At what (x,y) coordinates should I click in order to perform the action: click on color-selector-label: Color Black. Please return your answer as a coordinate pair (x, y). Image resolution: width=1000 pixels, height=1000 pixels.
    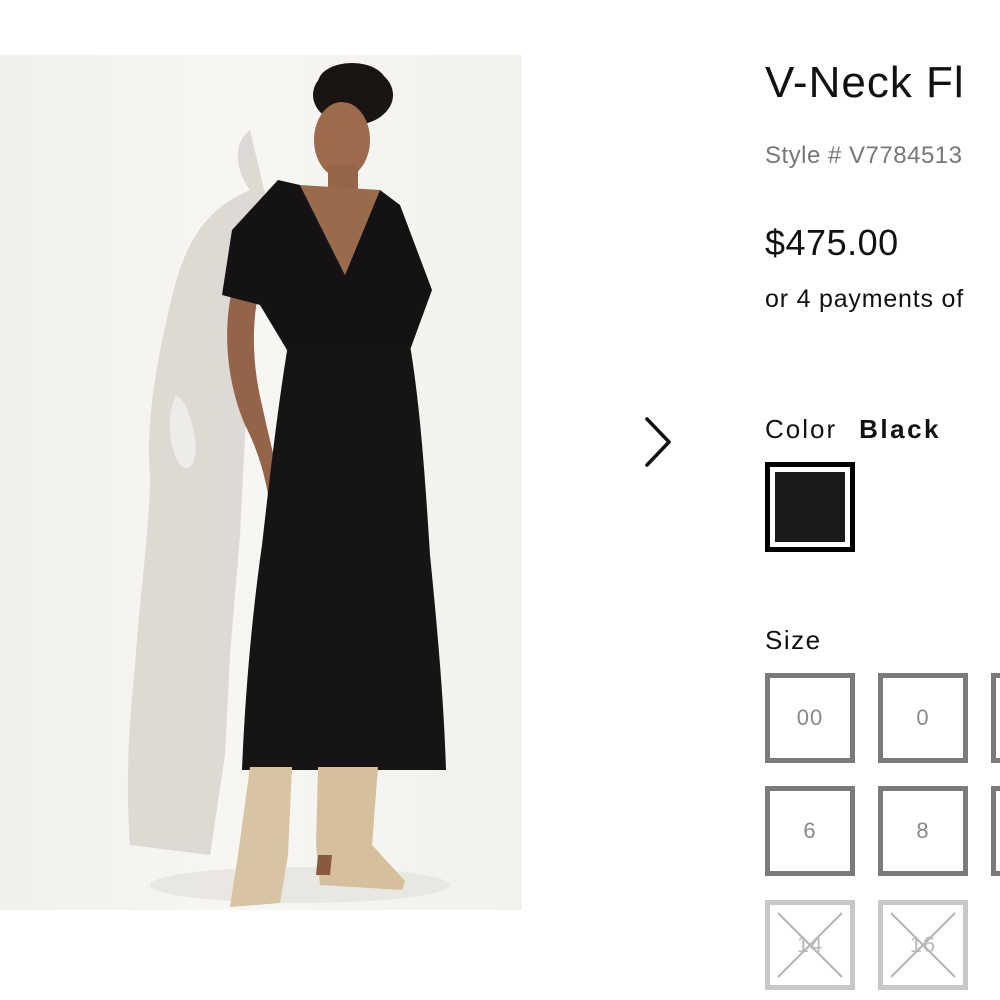
    Looking at the image, I should click on (853, 429).